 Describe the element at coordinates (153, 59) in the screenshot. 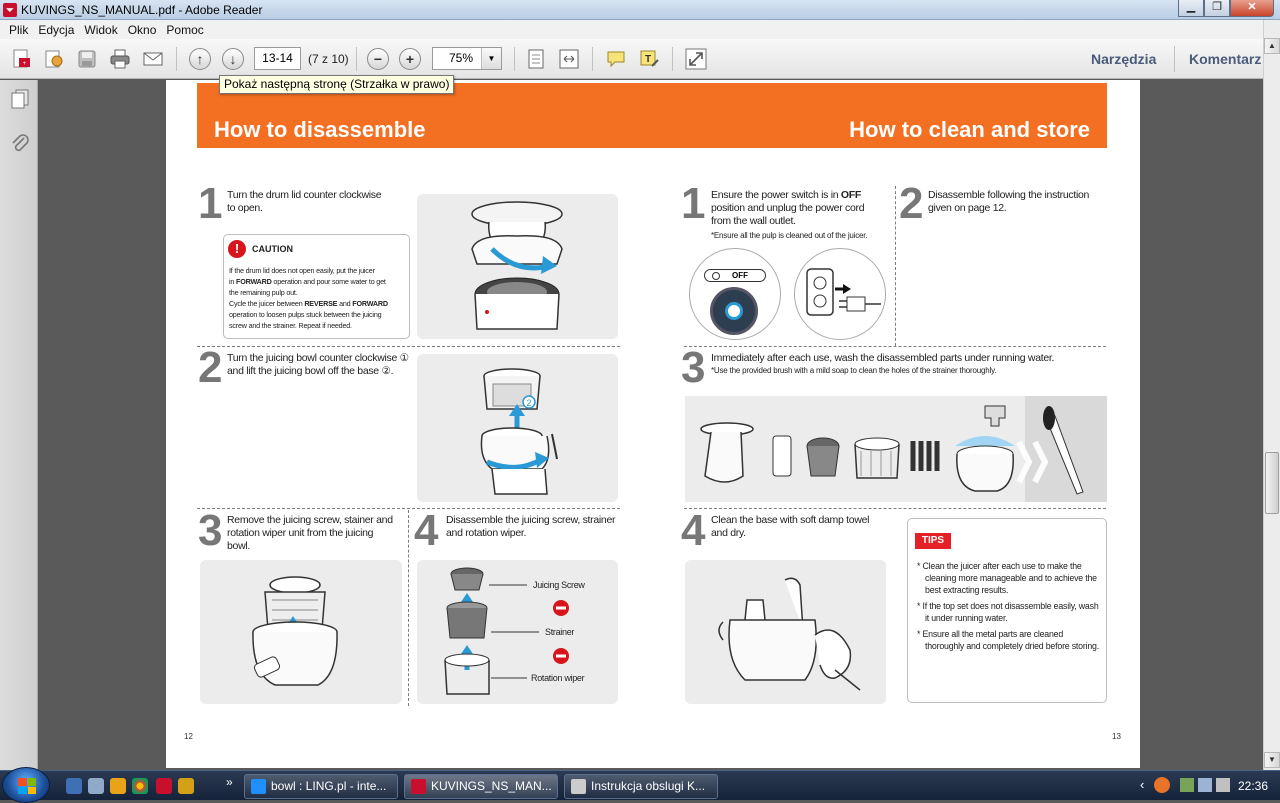

I see `email-icon` at that location.